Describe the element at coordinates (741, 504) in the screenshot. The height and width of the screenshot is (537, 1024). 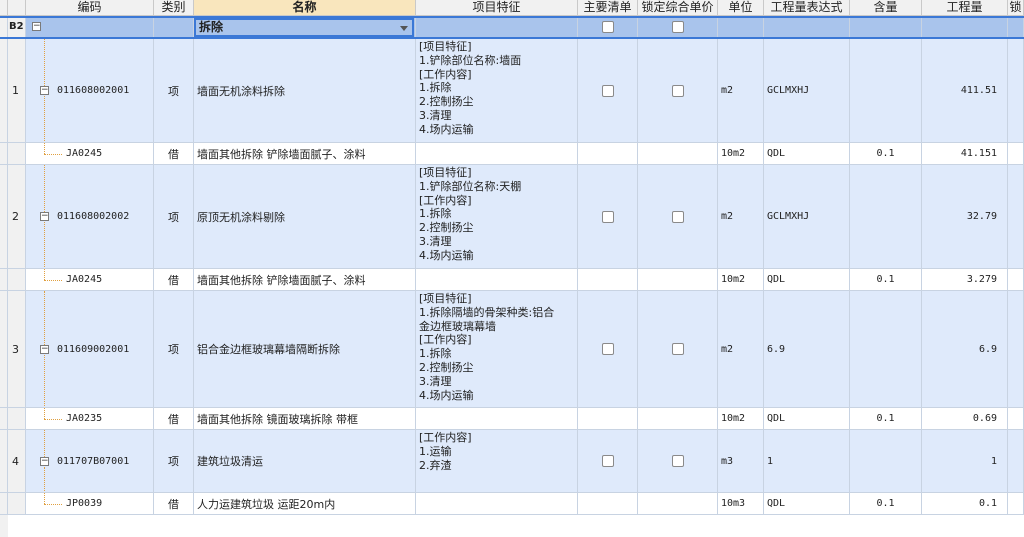
I see `unit-cell: 10m3` at that location.